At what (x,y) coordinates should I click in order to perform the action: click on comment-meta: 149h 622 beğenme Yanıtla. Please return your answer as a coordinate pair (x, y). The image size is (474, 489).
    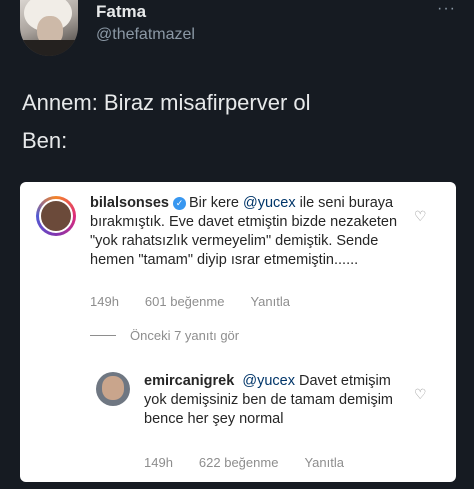
    Looking at the image, I should click on (257, 462).